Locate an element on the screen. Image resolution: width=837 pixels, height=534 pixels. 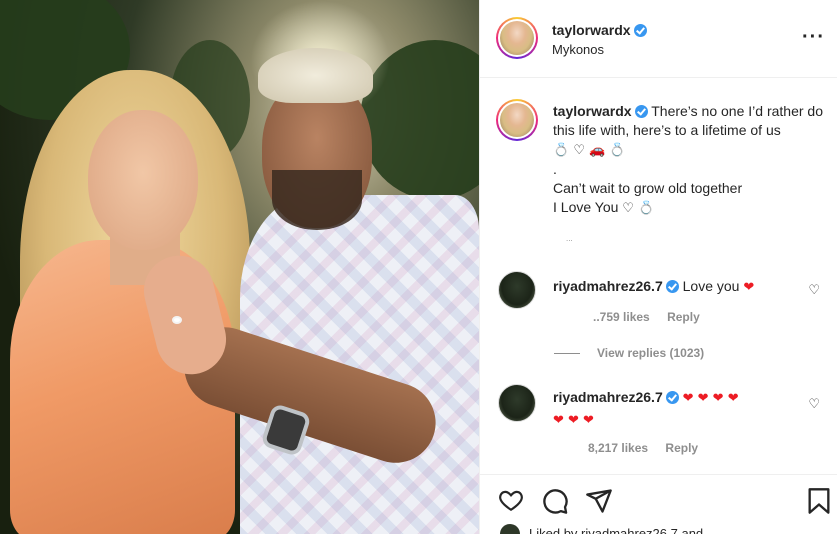
comment-meta: 8,217 likes Reply is located at coordinates (650, 448).